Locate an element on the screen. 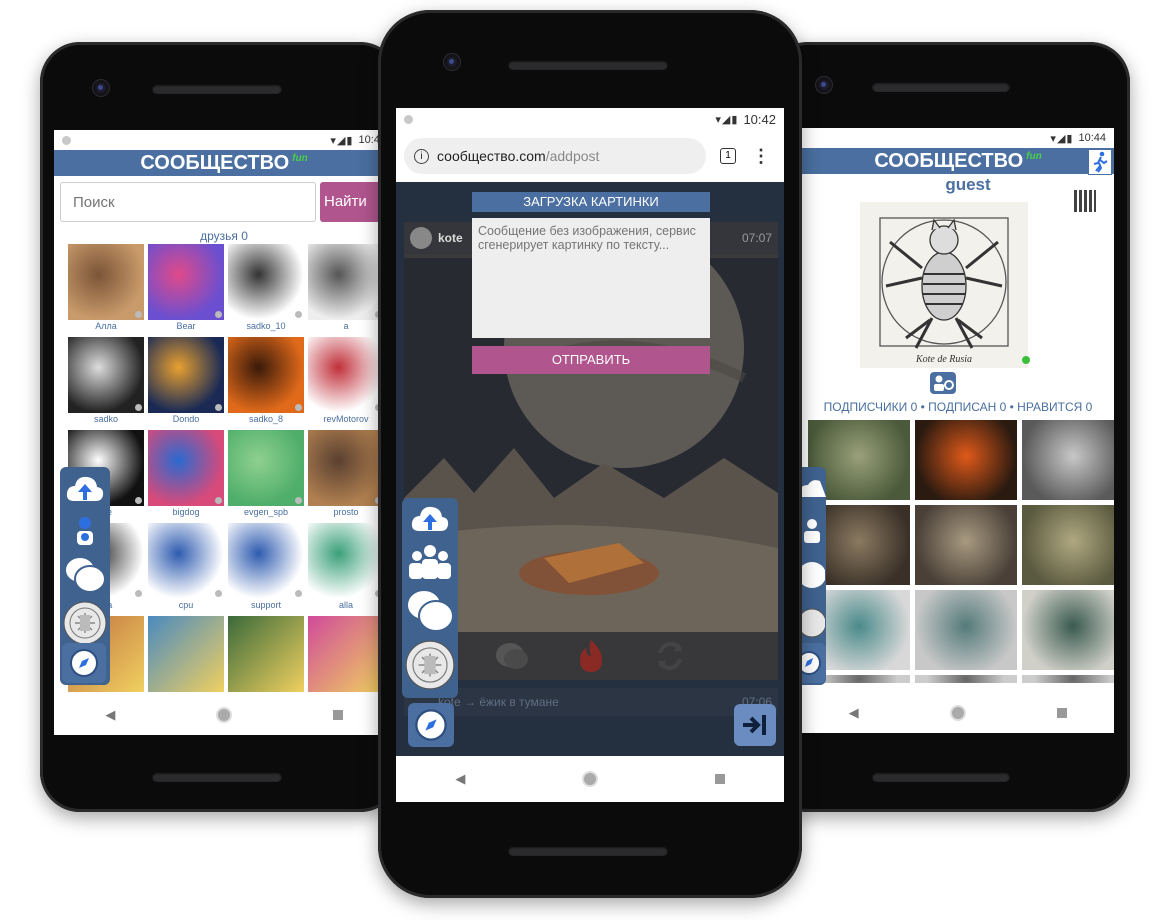 The image size is (1170, 920). android-nav-bar: ◀ is located at coordinates (224, 715).